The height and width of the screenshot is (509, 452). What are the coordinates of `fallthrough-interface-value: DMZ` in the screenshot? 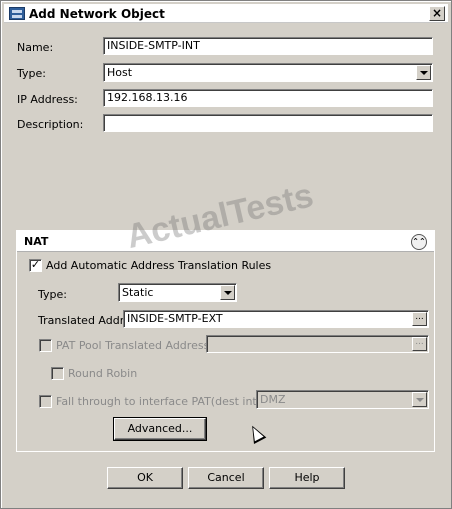 It's located at (273, 399).